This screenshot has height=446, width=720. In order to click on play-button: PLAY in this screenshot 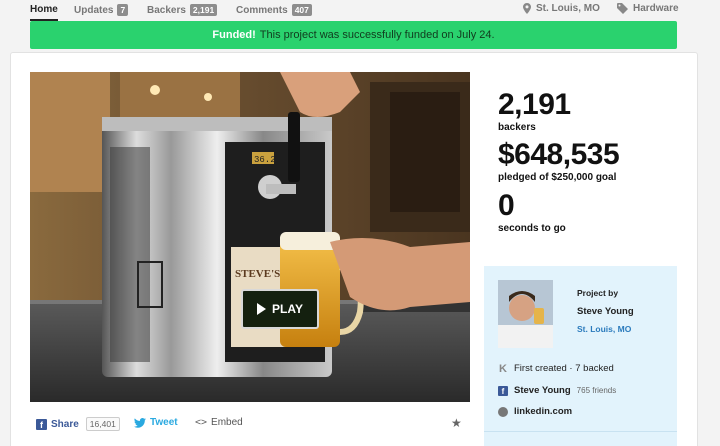, I will do `click(280, 309)`.